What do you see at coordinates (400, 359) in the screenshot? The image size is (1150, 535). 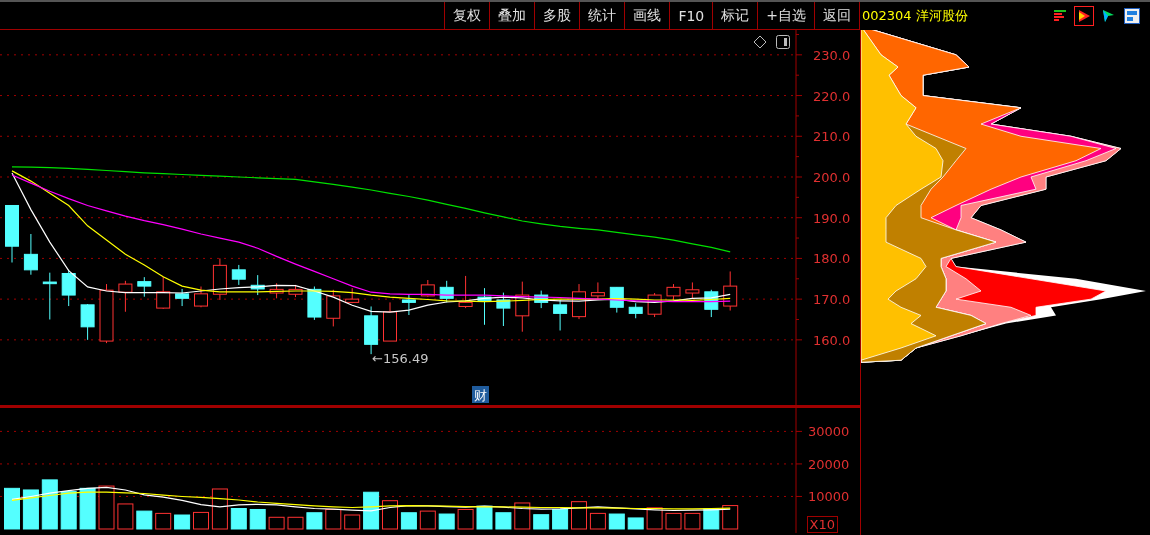 I see `low-price-annotation: ←156.49` at bounding box center [400, 359].